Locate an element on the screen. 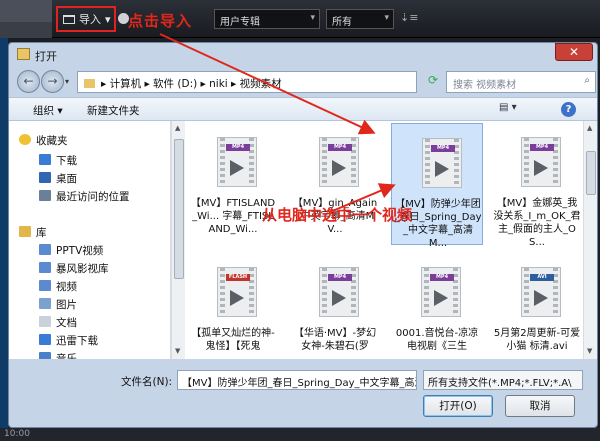 The height and width of the screenshot is (441, 600). address-bar: ▸ 计算机 ▸ 软件 (D:) ▸ niki ▸ 视频素材 is located at coordinates (247, 82).